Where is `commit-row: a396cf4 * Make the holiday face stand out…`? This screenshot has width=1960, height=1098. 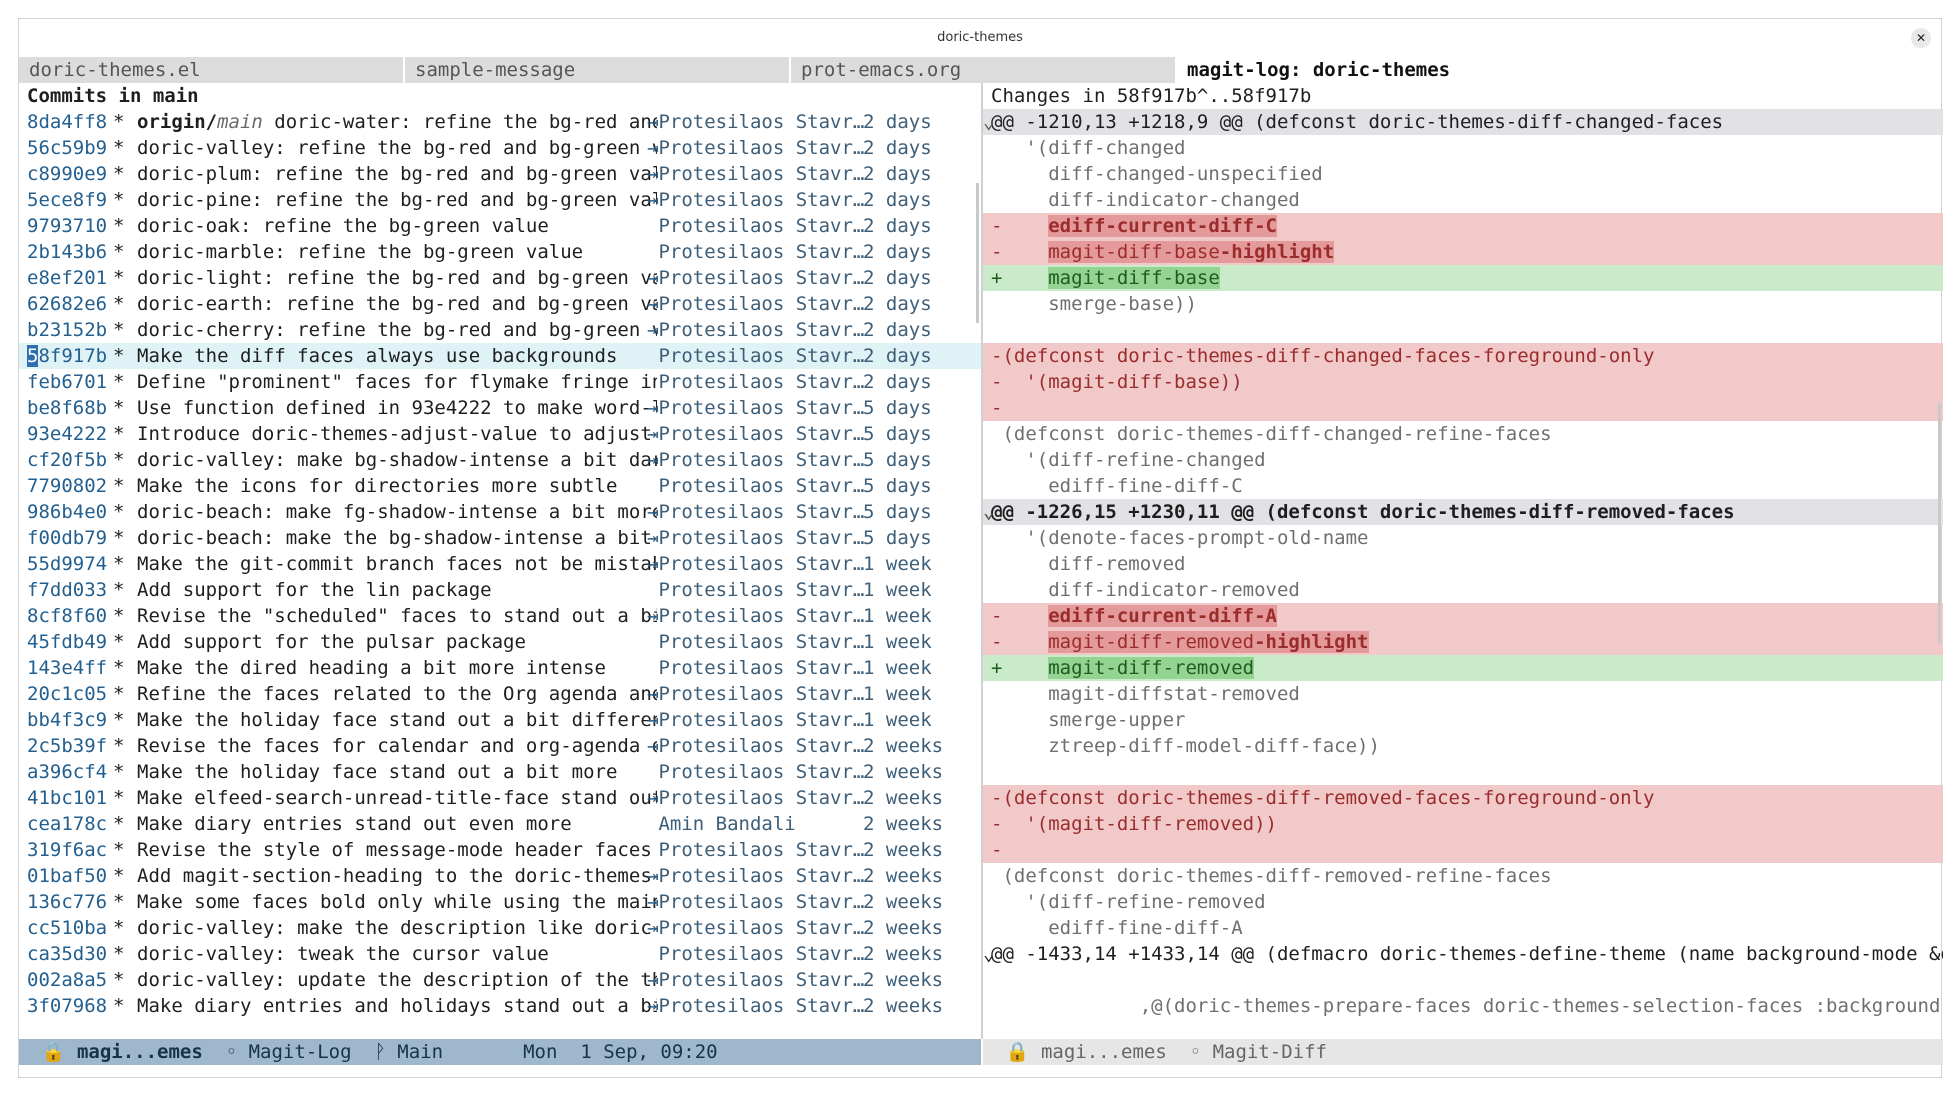
commit-row: a396cf4 * Make the holiday face stand out… is located at coordinates (500, 772).